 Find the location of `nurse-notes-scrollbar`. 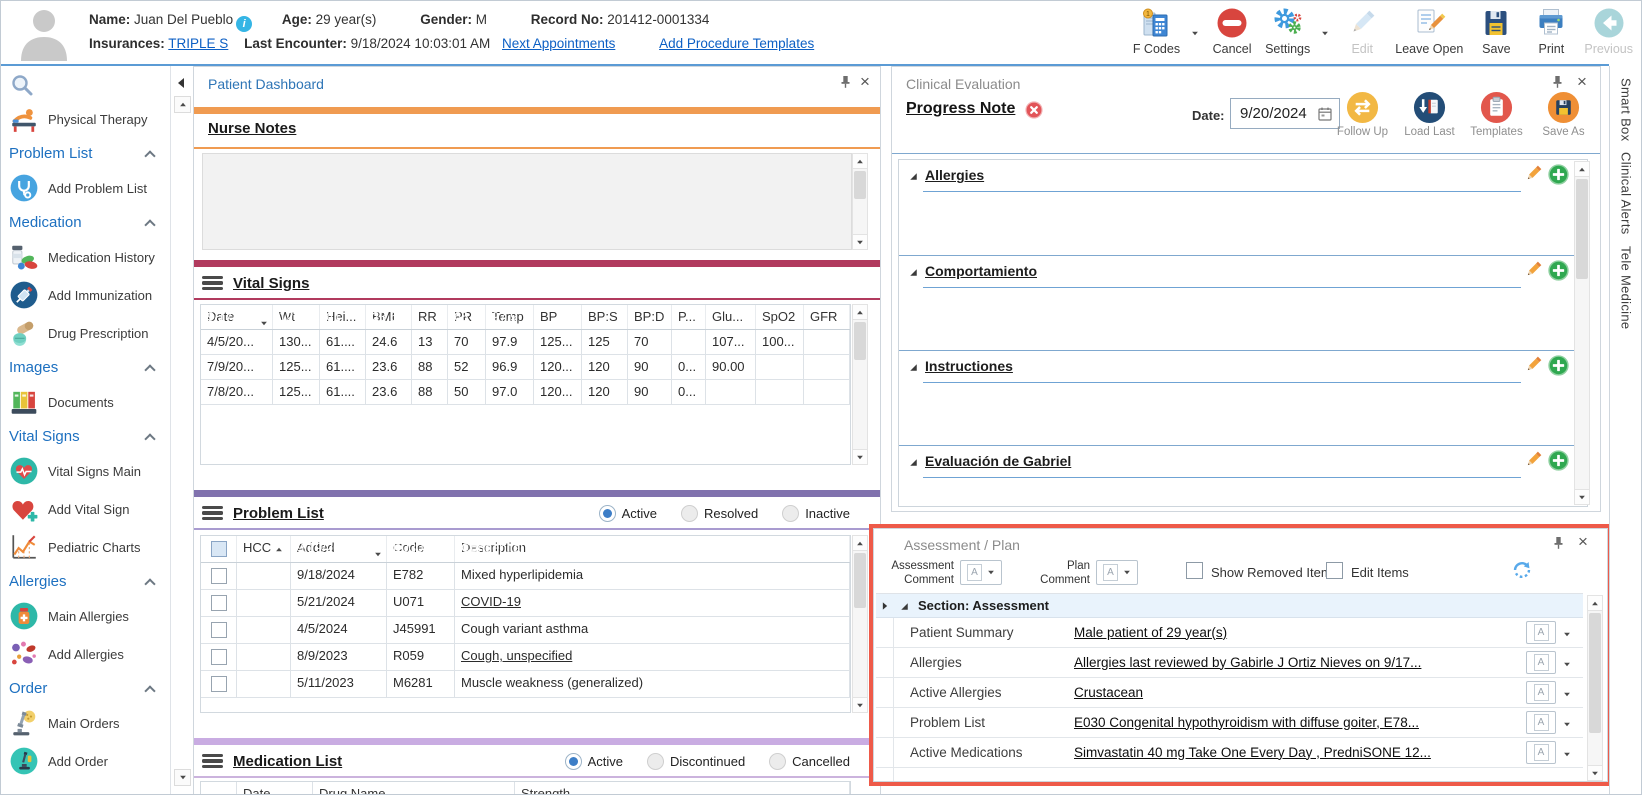

nurse-notes-scrollbar is located at coordinates (860, 201).